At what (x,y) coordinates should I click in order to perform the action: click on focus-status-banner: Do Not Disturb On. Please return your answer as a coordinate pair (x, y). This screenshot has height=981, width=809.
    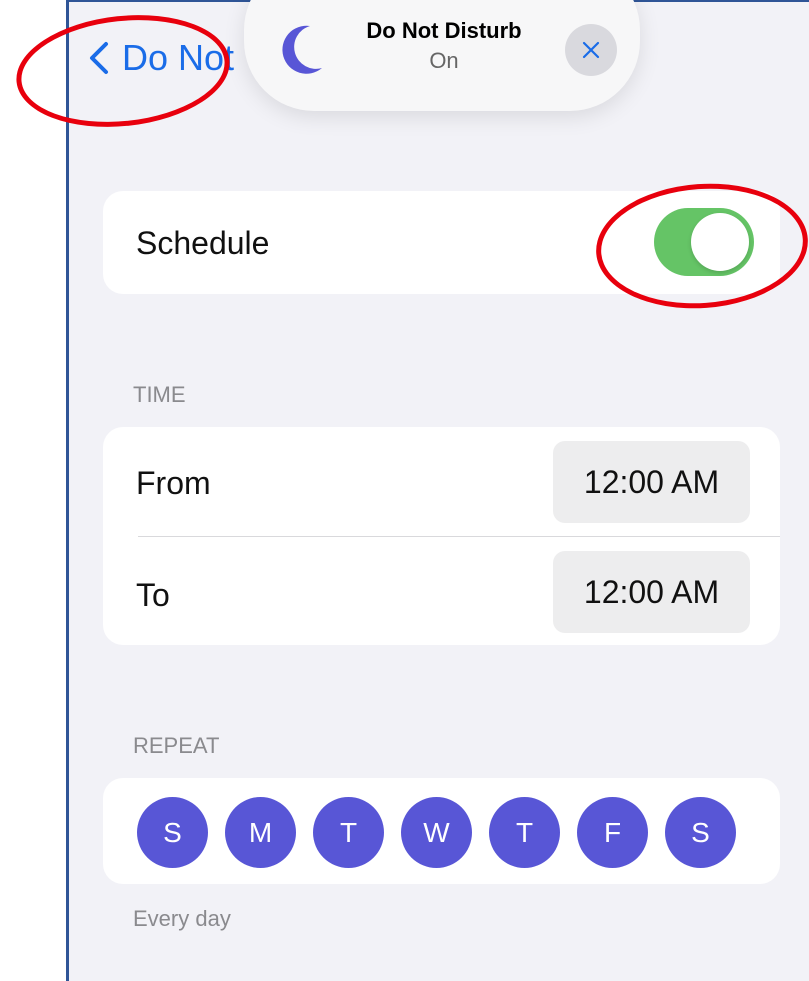
    Looking at the image, I should click on (442, 55).